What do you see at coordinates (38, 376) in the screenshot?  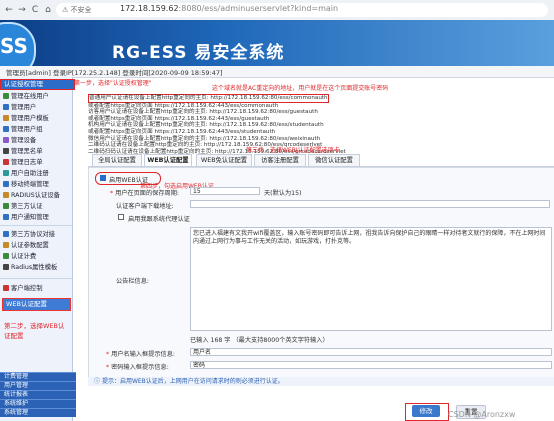 I see `sidebar-section: 计费管理` at bounding box center [38, 376].